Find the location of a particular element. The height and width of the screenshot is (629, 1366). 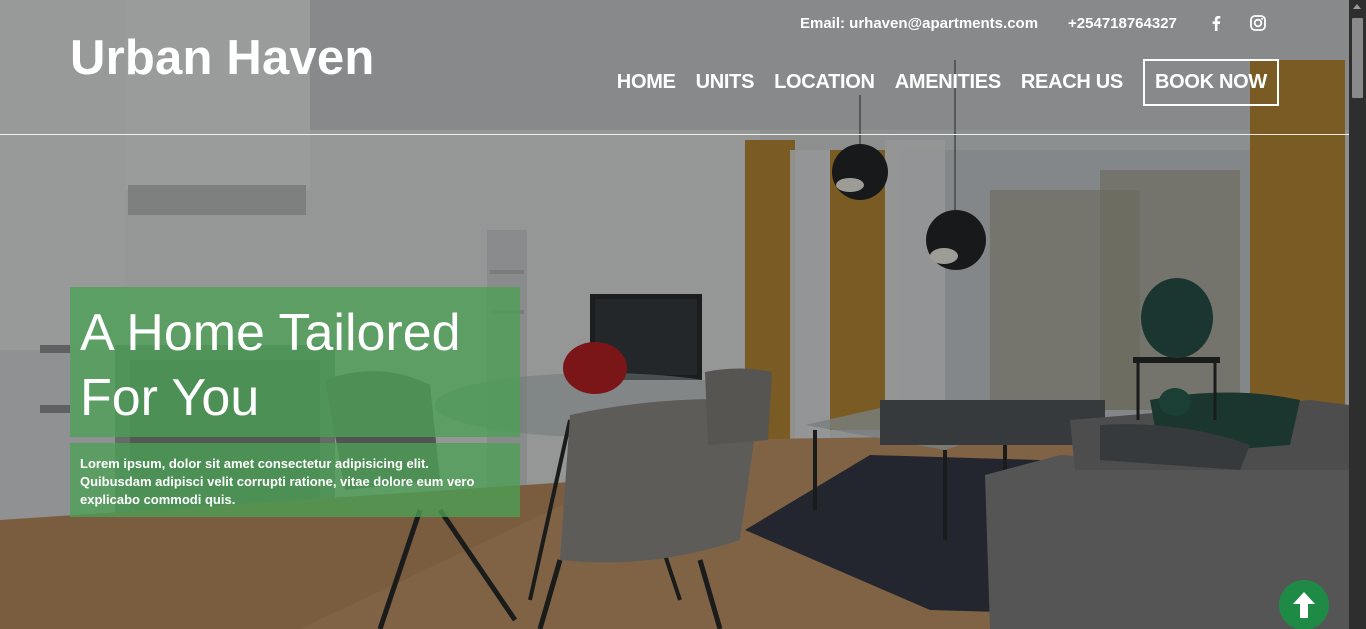

back-to-top-button is located at coordinates (1304, 604).